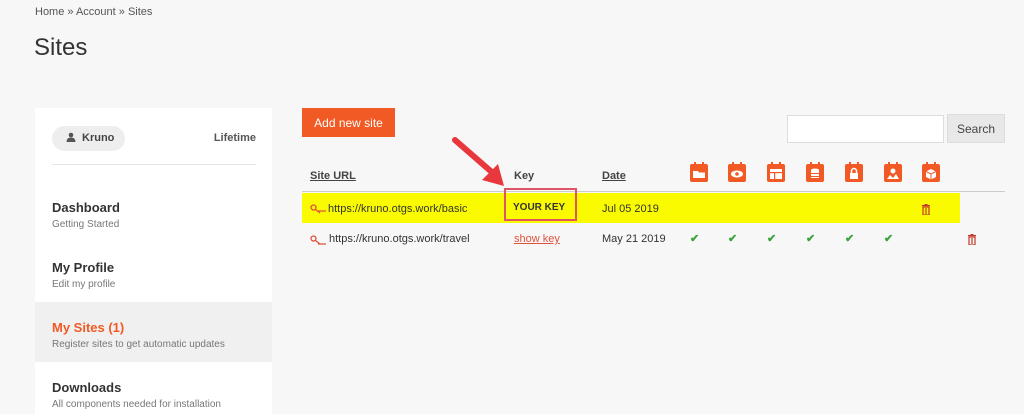  What do you see at coordinates (931, 172) in the screenshot?
I see `package-icon` at bounding box center [931, 172].